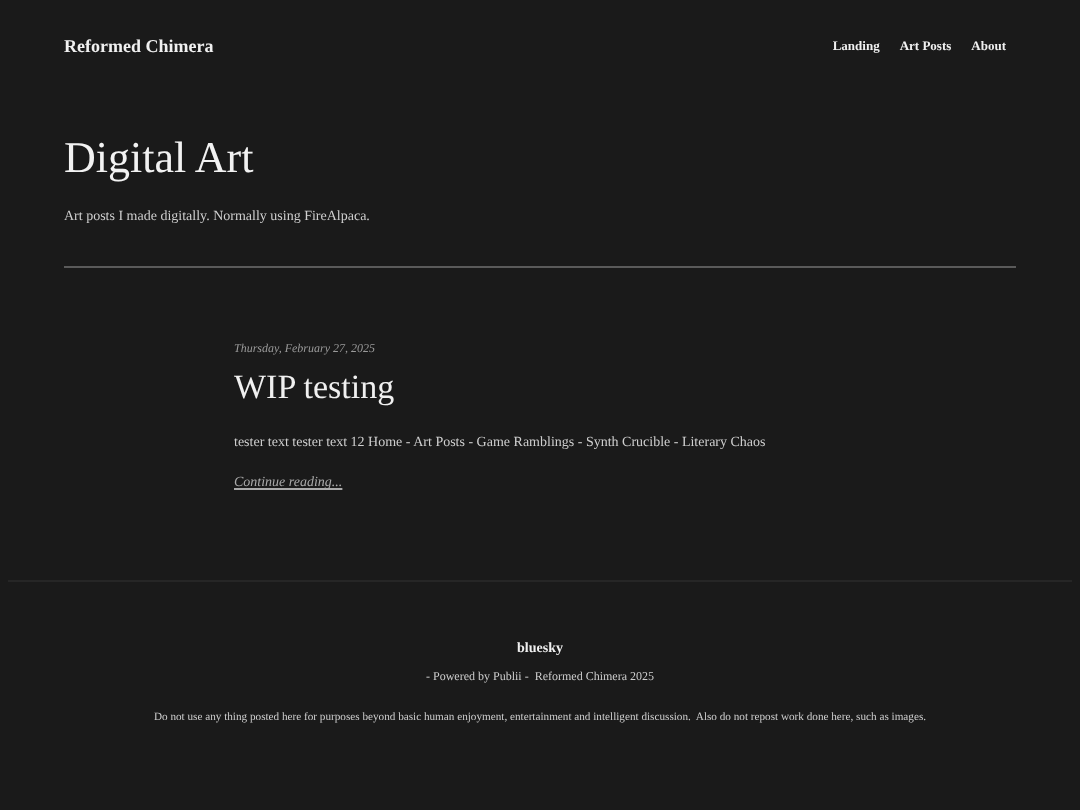 The height and width of the screenshot is (810, 1080). What do you see at coordinates (160, 158) in the screenshot?
I see `page-title: Digital Art` at bounding box center [160, 158].